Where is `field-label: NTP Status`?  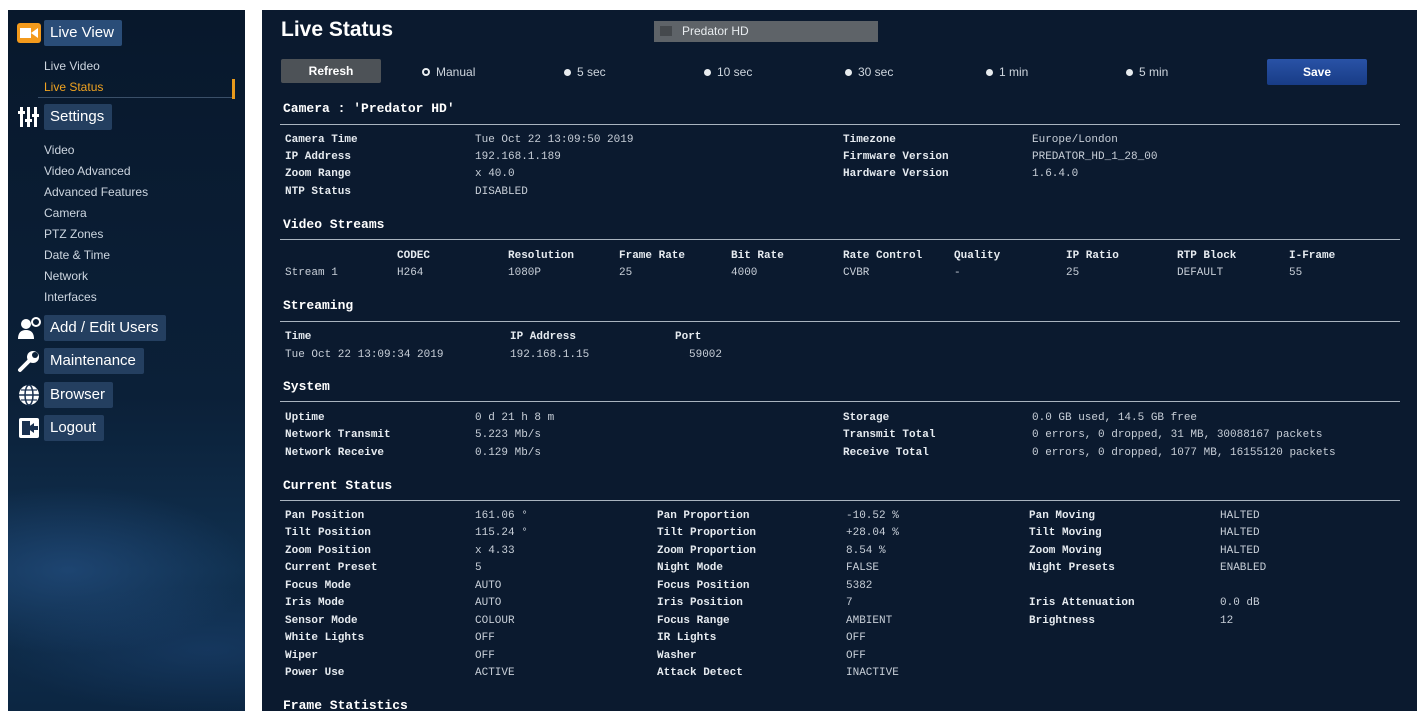
field-label: NTP Status is located at coordinates (318, 192).